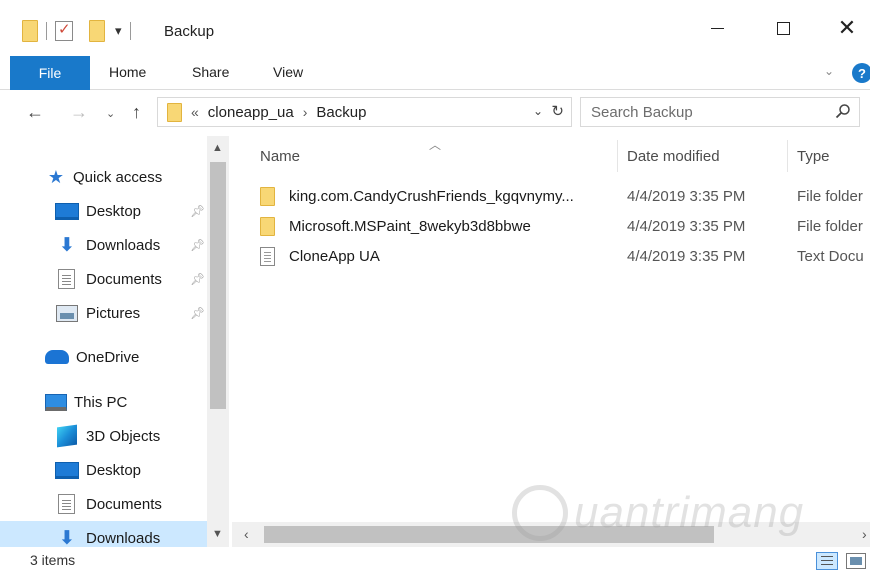 This screenshot has width=870, height=573. Describe the element at coordinates (217, 148) in the screenshot. I see `scroll-up-icon: ▲` at that location.